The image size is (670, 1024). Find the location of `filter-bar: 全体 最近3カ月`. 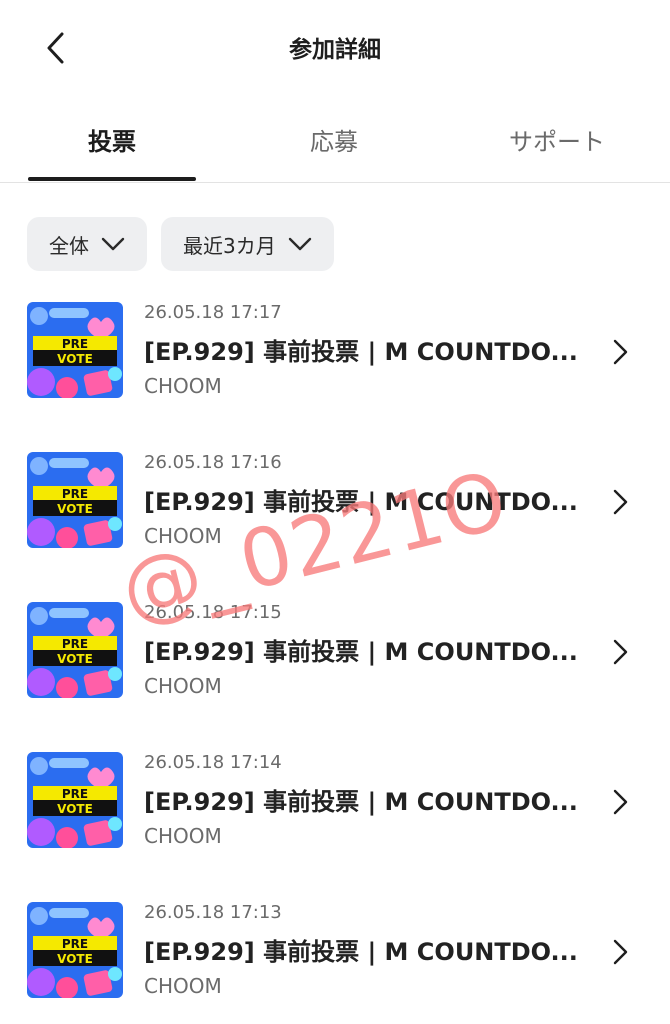

filter-bar: 全体 最近3カ月 is located at coordinates (180, 244).